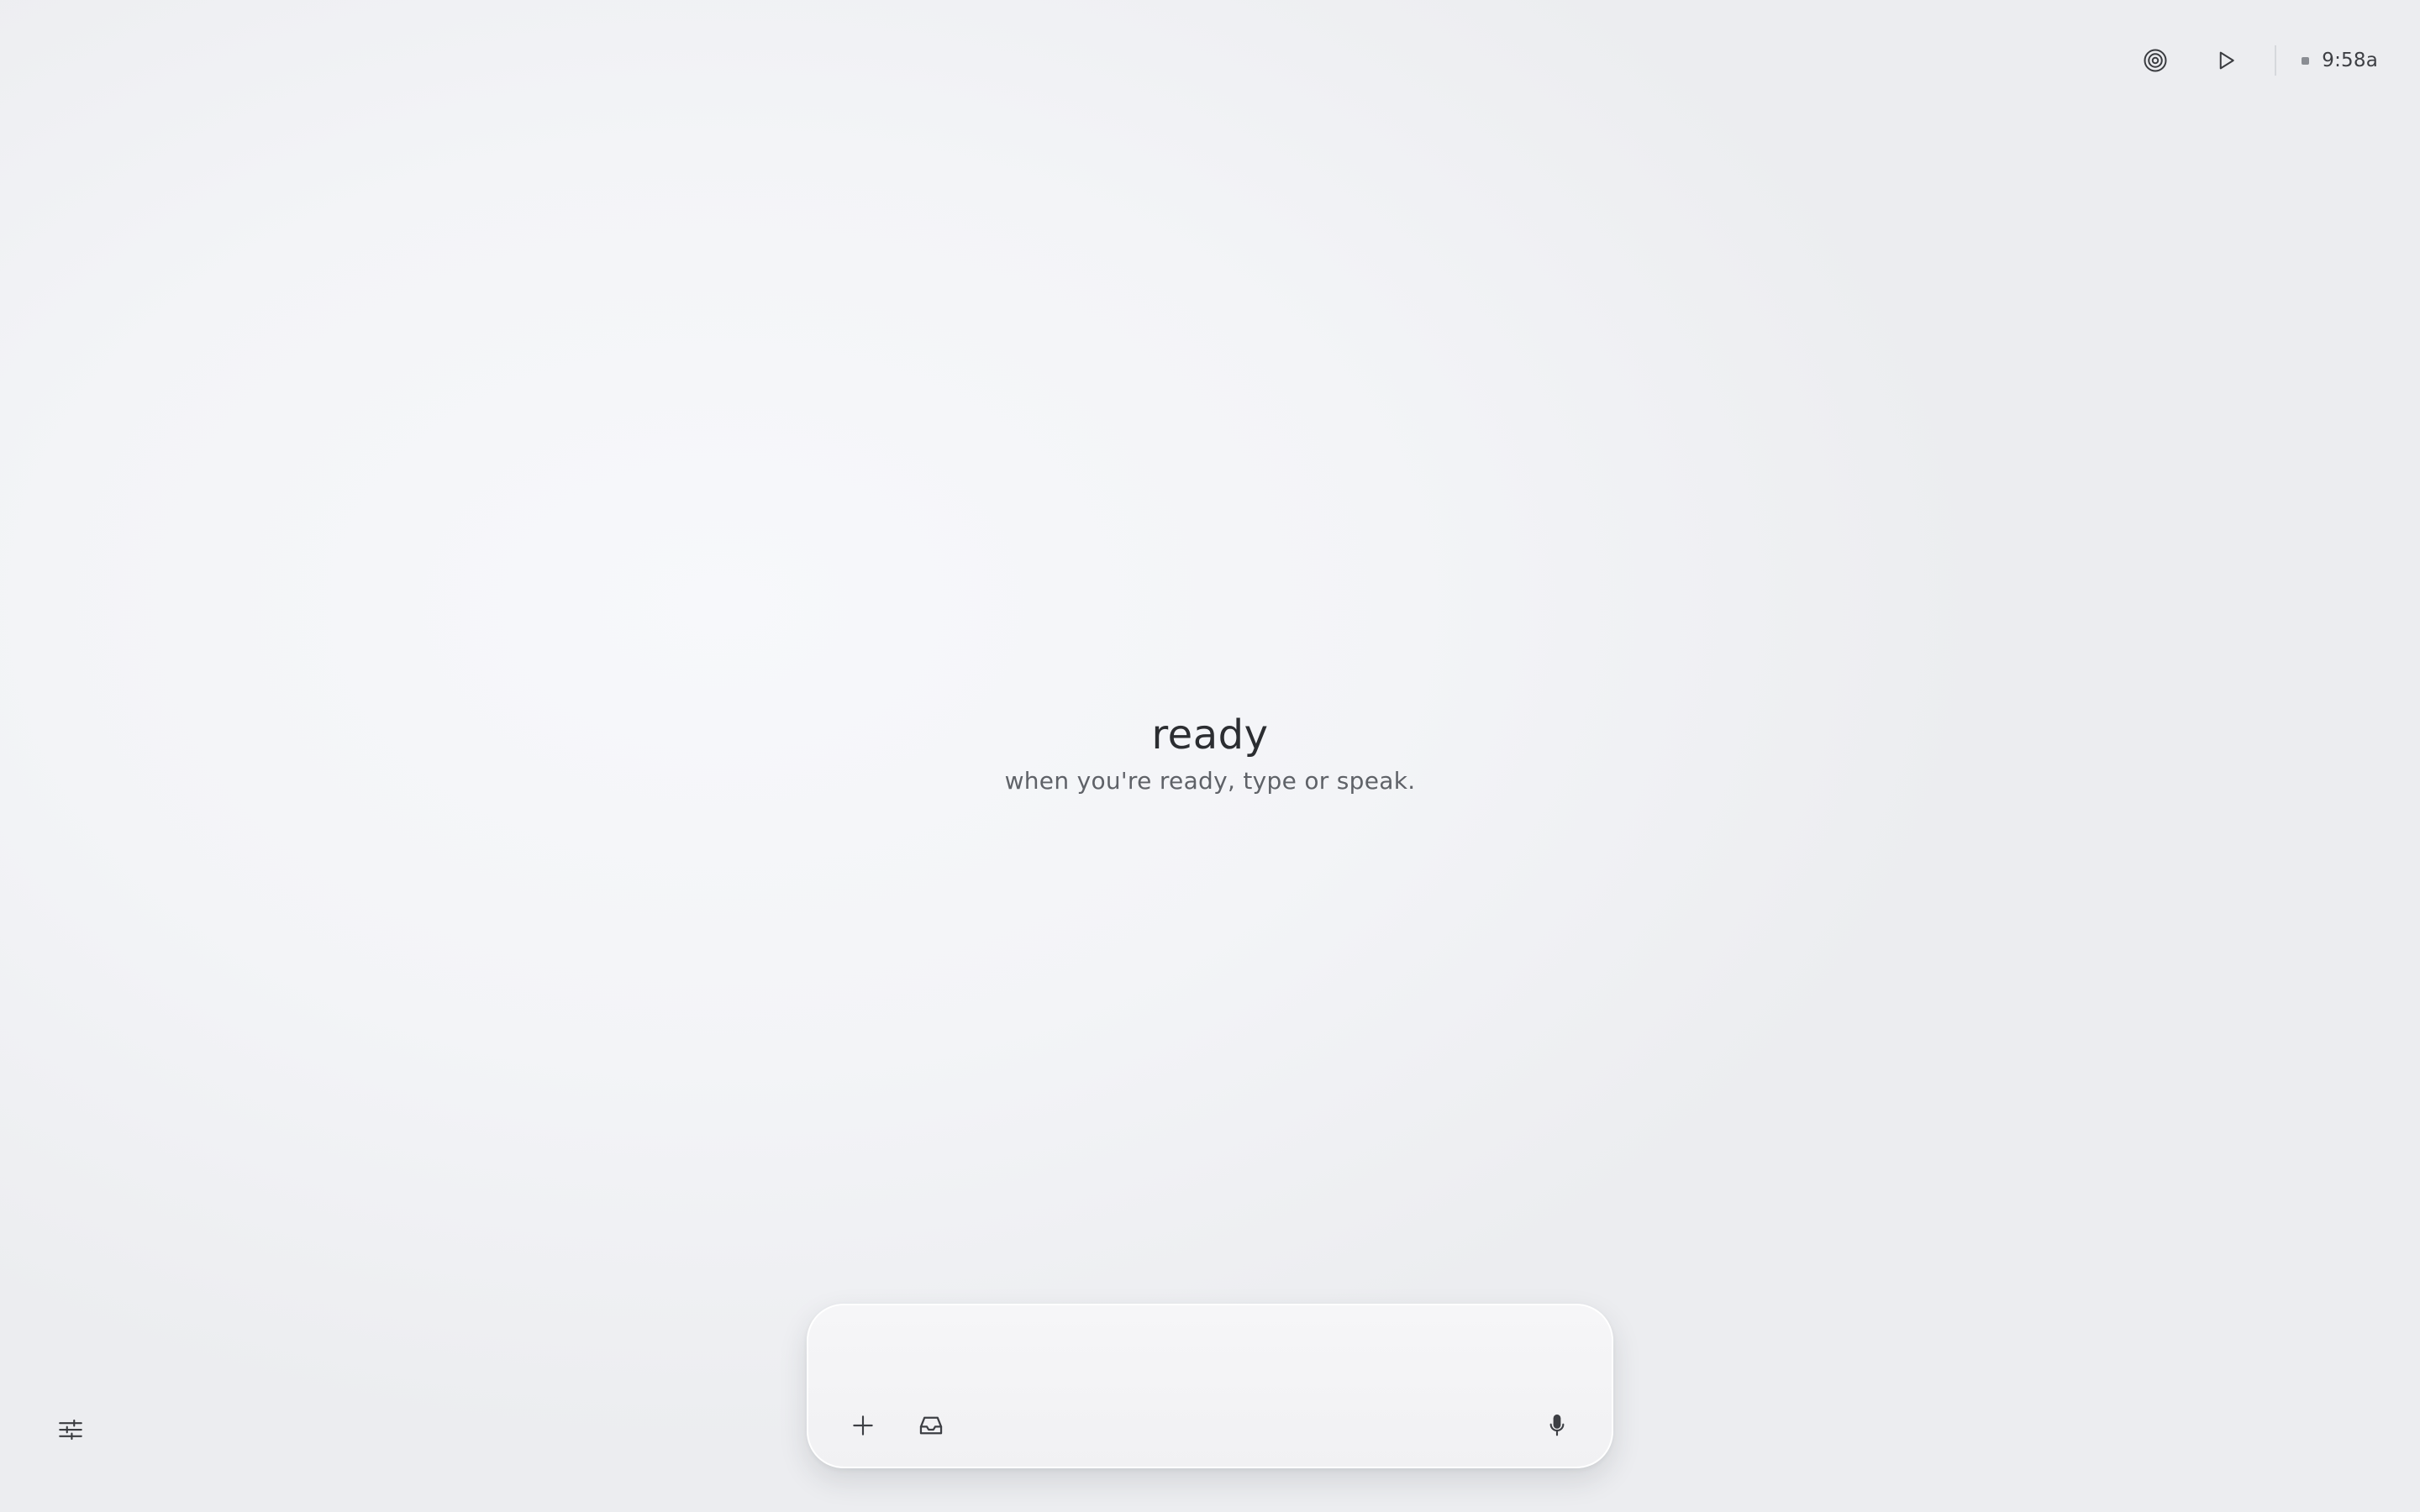 This screenshot has width=2420, height=1512. Describe the element at coordinates (2306, 60) in the screenshot. I see `status-dot` at that location.